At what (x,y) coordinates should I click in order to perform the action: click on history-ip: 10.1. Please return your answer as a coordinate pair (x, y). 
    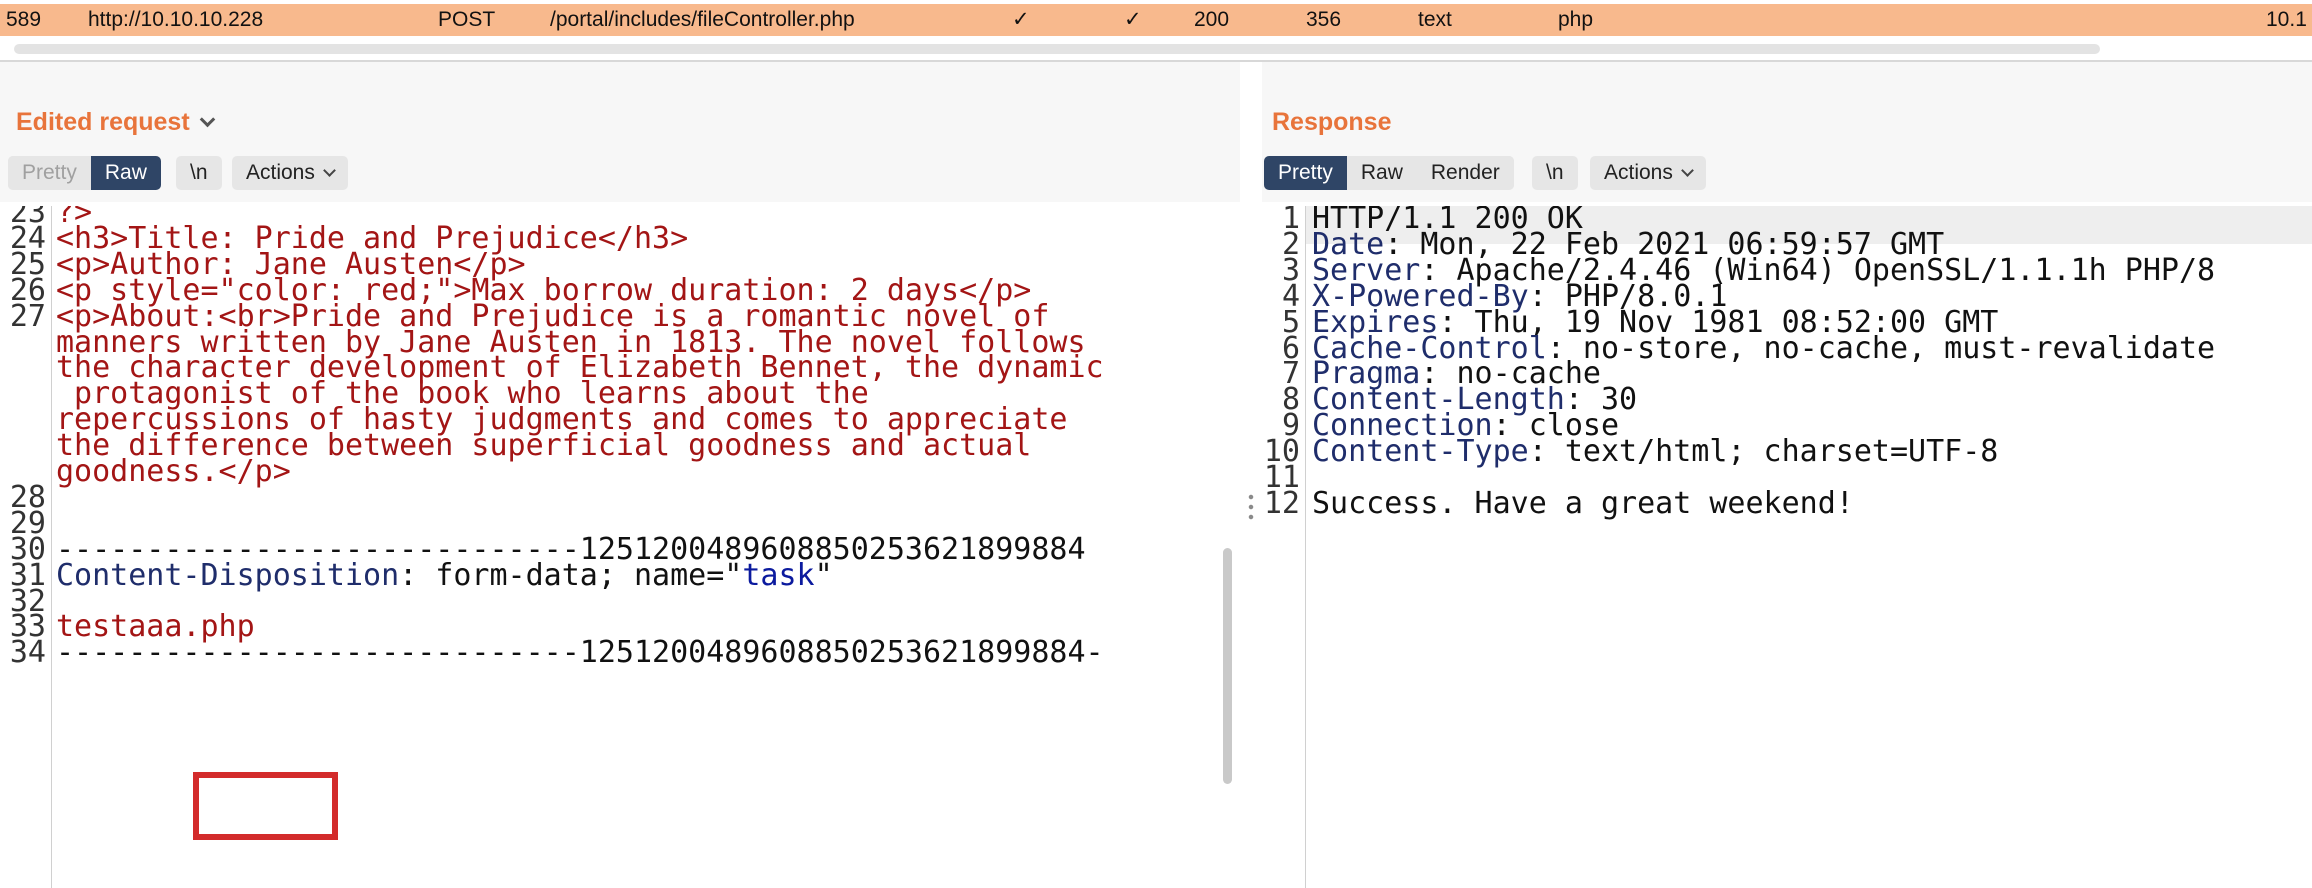
    Looking at the image, I should click on (2286, 19).